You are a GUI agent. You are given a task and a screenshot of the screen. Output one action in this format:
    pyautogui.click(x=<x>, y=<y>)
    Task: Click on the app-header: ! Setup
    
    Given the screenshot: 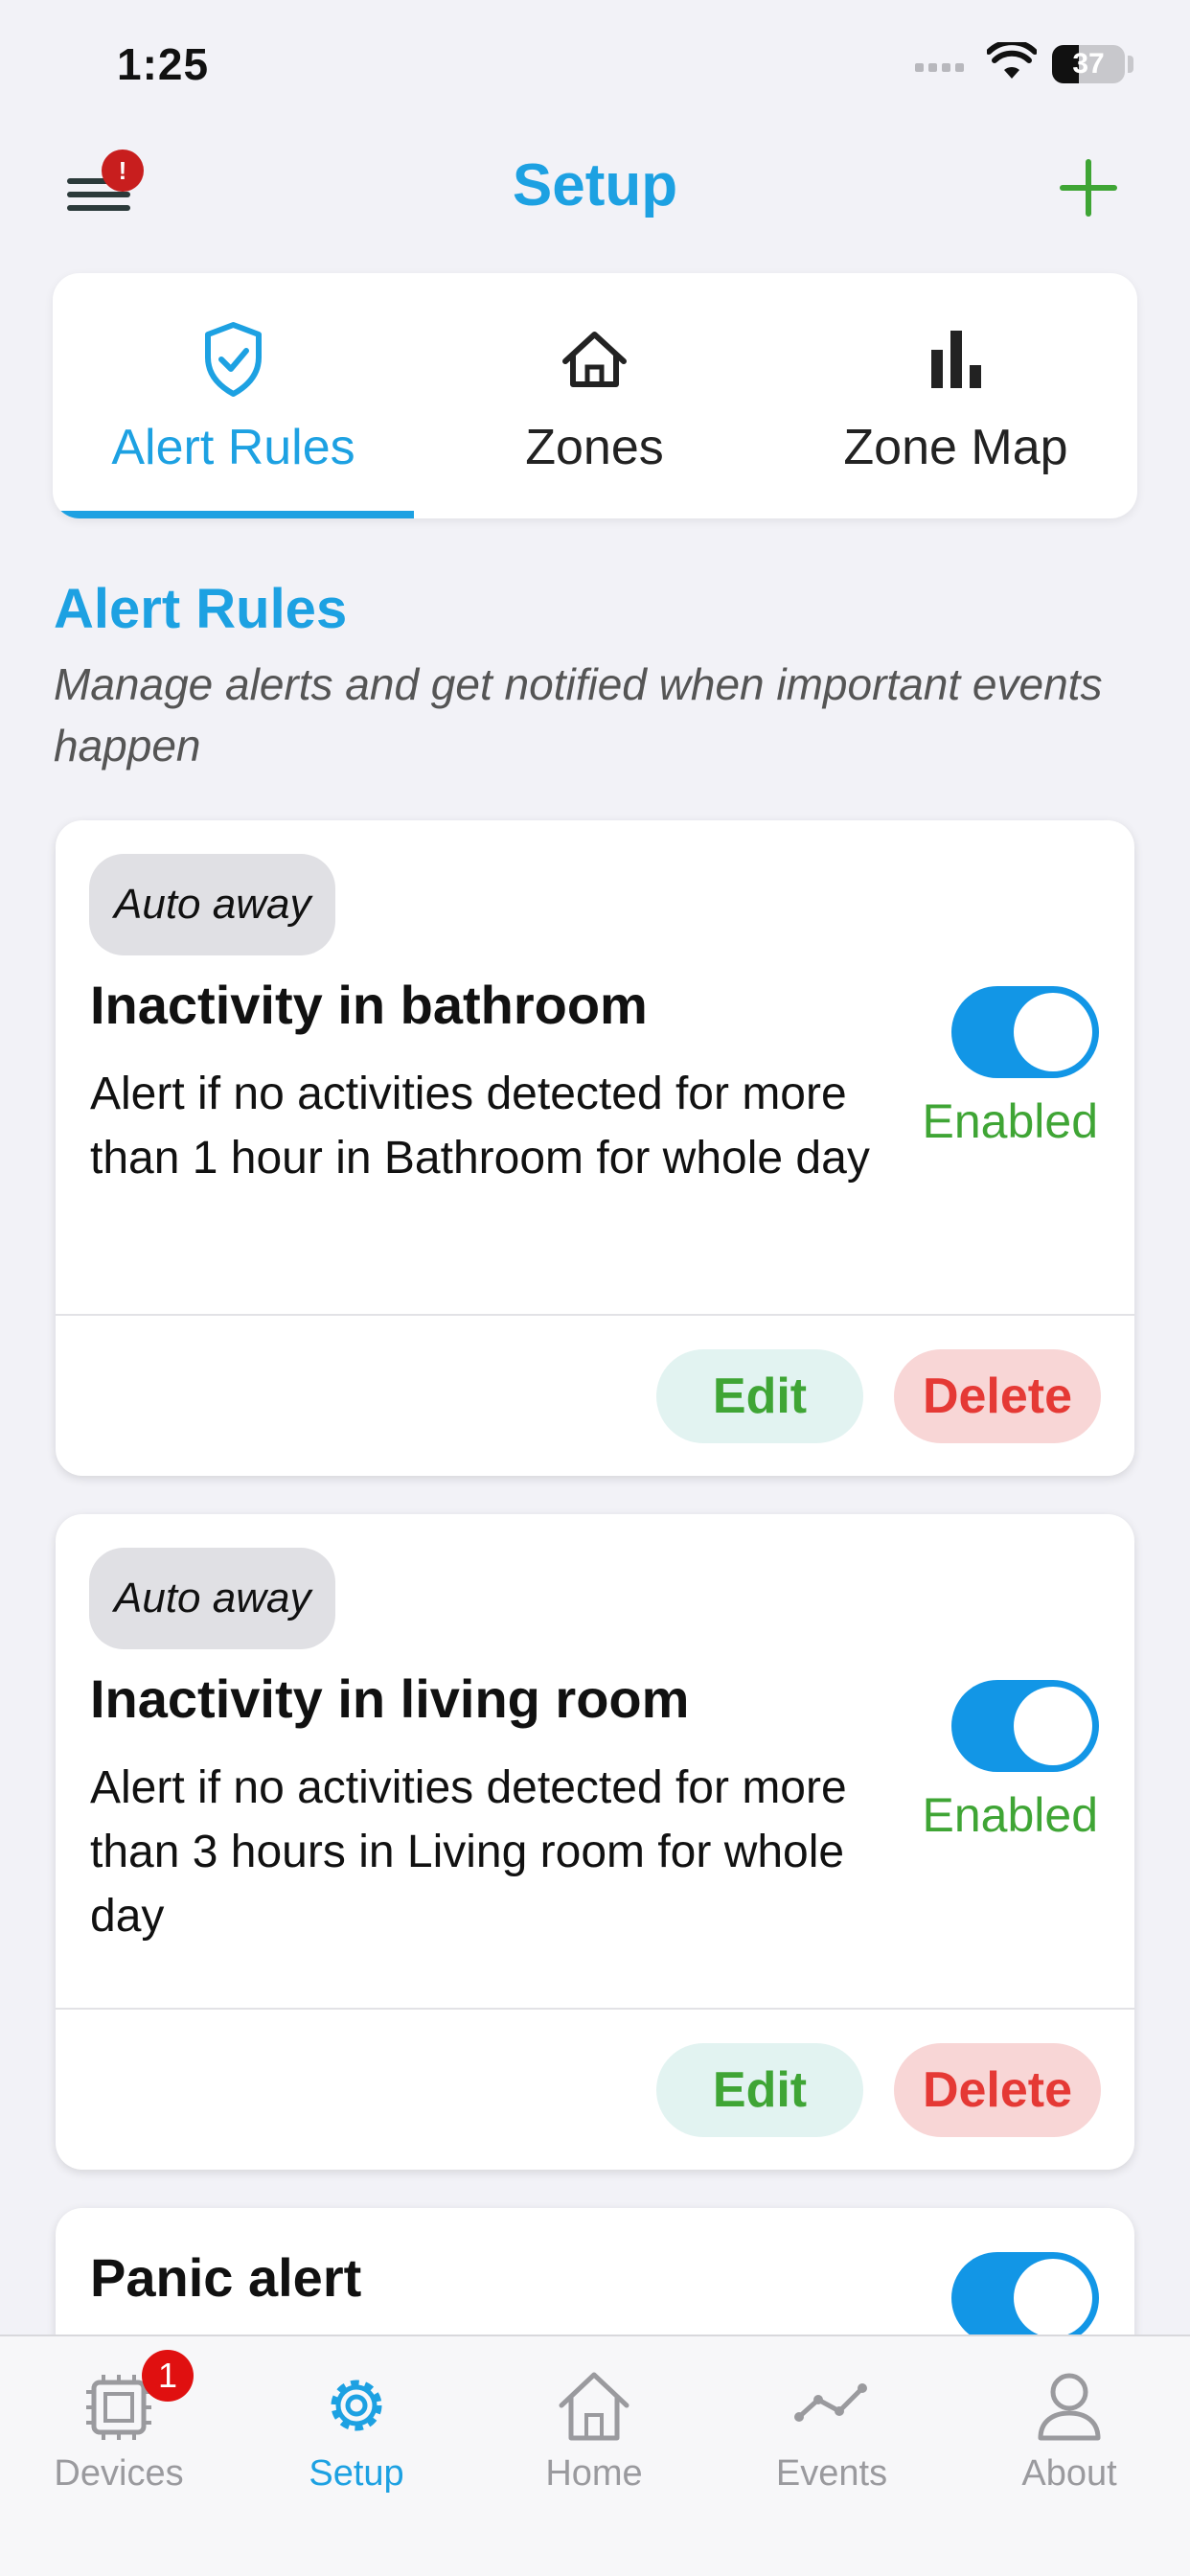 What is the action you would take?
    pyautogui.click(x=595, y=187)
    